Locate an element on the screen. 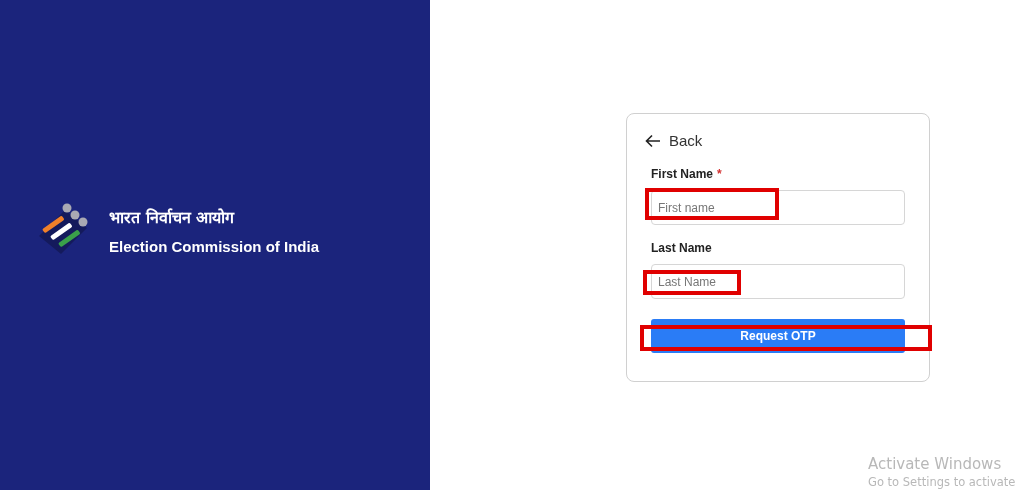 The height and width of the screenshot is (490, 1024). brand-title: Election Commission of India is located at coordinates (214, 246).